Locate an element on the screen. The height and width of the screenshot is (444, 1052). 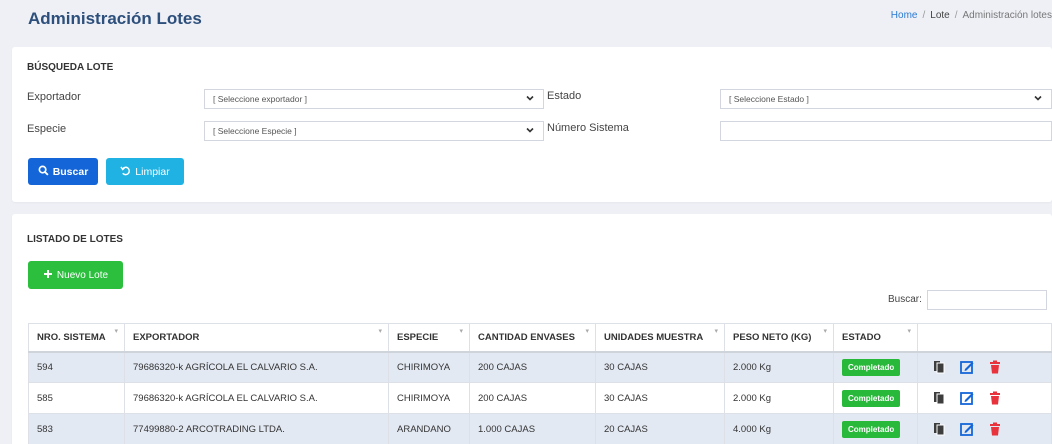
undo-icon is located at coordinates (125, 172).